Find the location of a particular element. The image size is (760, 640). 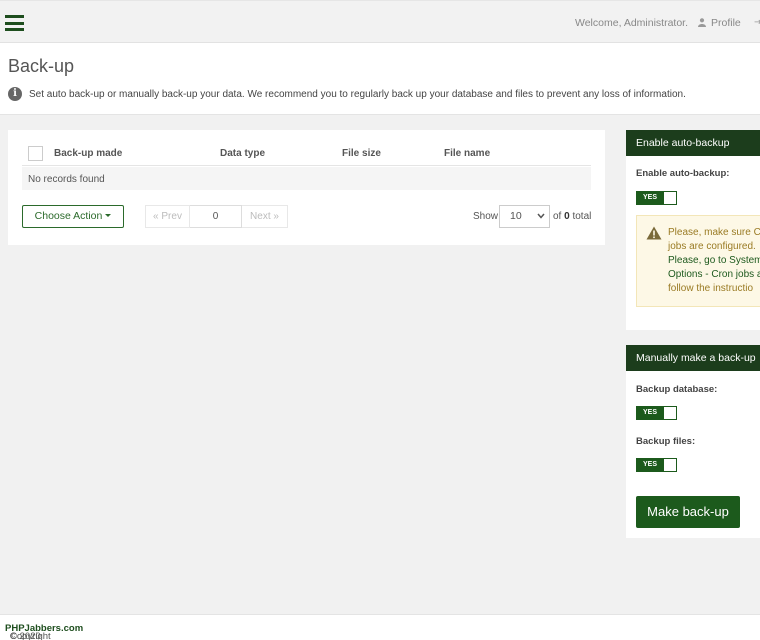

info-icon: i is located at coordinates (15, 94).